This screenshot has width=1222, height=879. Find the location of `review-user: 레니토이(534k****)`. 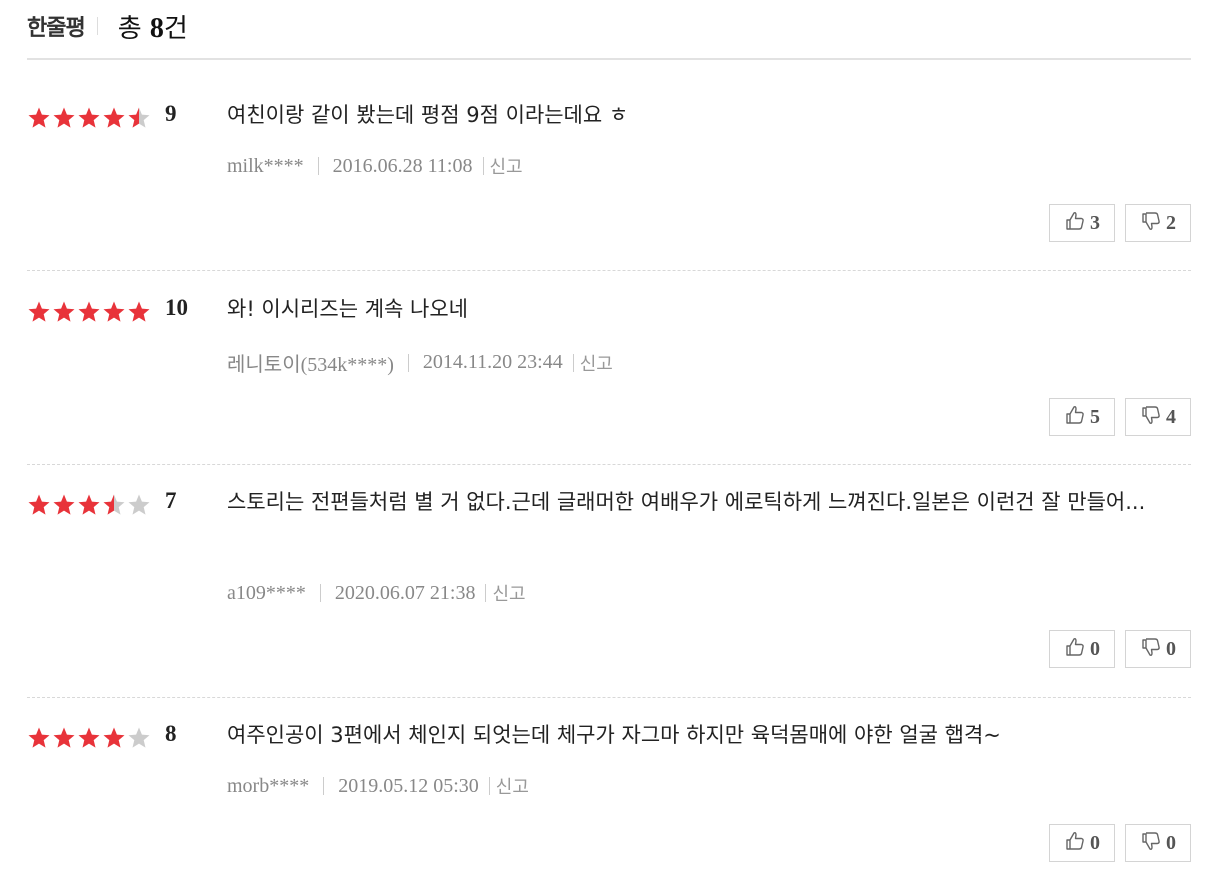

review-user: 레니토이(534k****) is located at coordinates (310, 365).